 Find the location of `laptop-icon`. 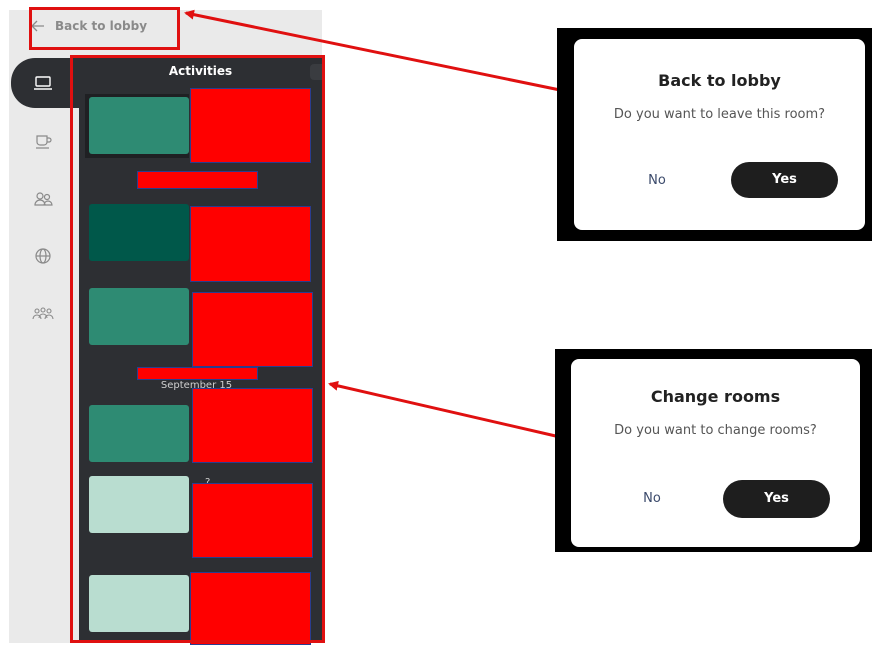

laptop-icon is located at coordinates (43, 83).